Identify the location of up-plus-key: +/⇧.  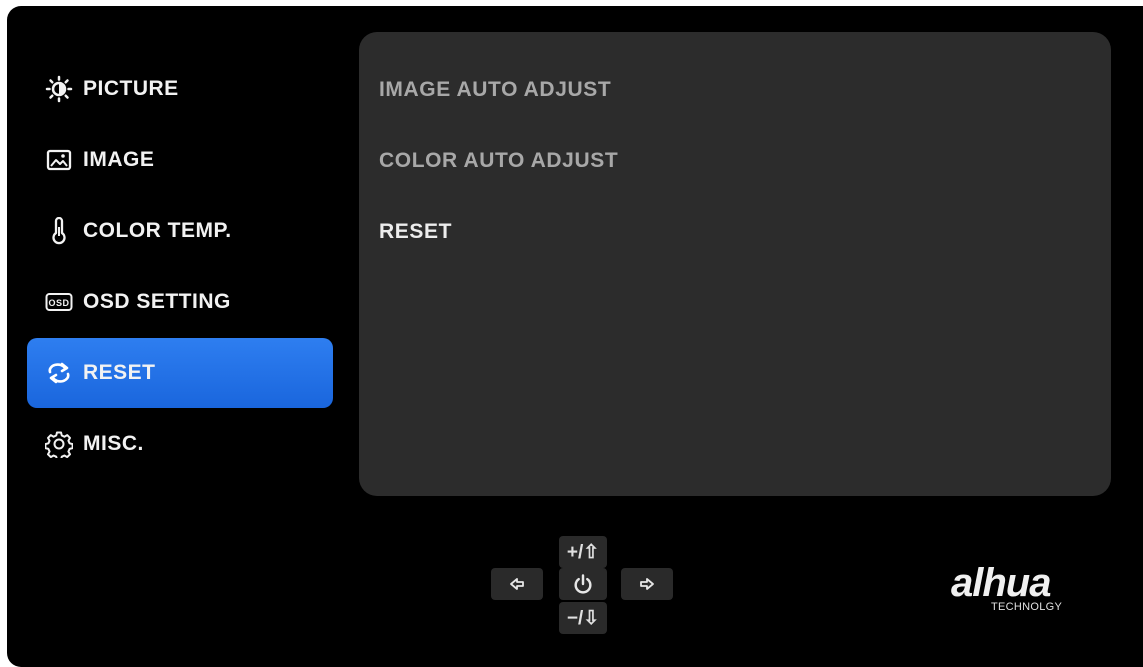
(583, 552).